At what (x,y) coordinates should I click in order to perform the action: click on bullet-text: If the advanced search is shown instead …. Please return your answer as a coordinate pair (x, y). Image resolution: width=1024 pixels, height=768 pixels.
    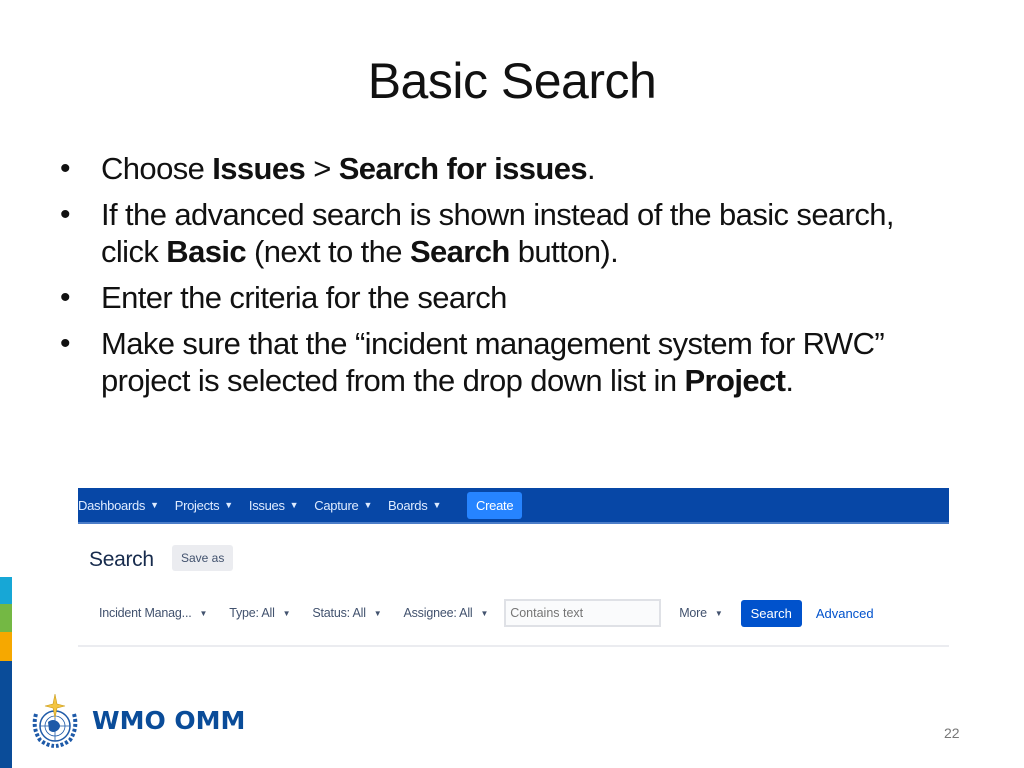
    Looking at the image, I should click on (497, 233).